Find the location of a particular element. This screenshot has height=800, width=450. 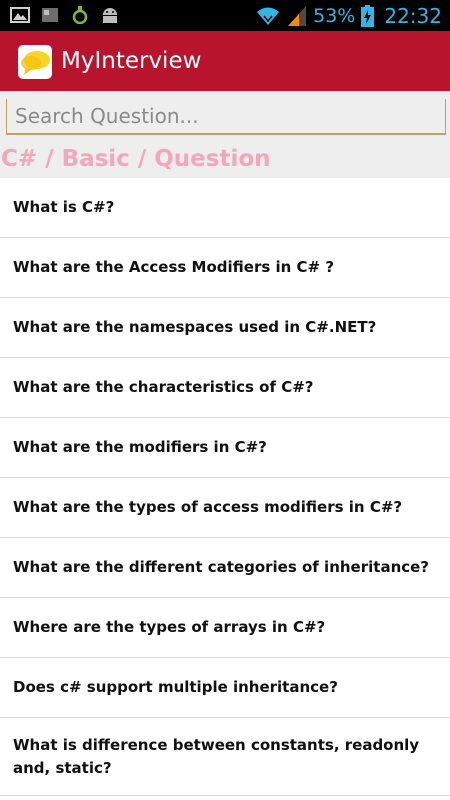

list-item: What is C#? is located at coordinates (225, 208).